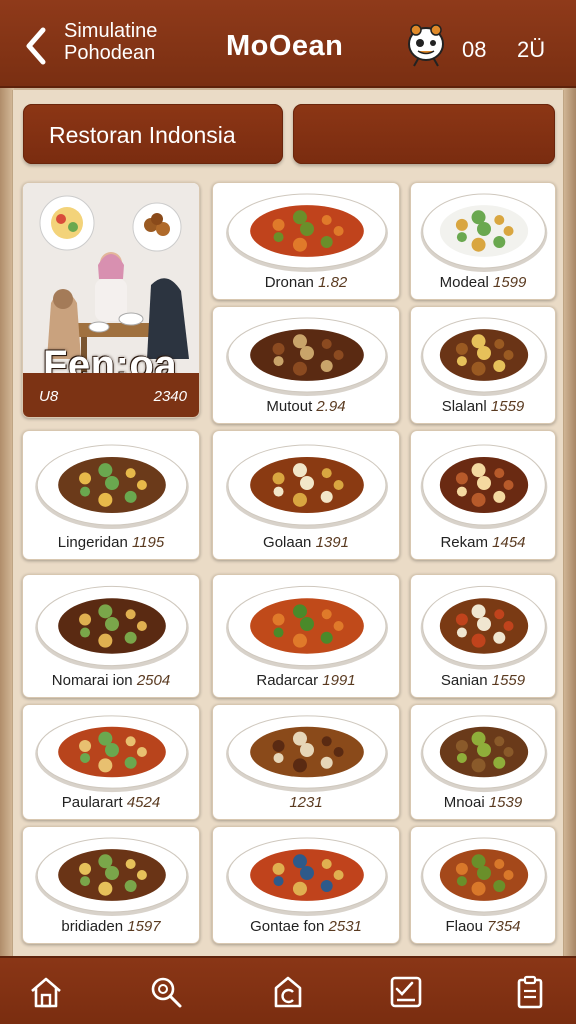 The width and height of the screenshot is (576, 1024). Describe the element at coordinates (289, 282) in the screenshot. I see `dish-name: Dronan` at that location.